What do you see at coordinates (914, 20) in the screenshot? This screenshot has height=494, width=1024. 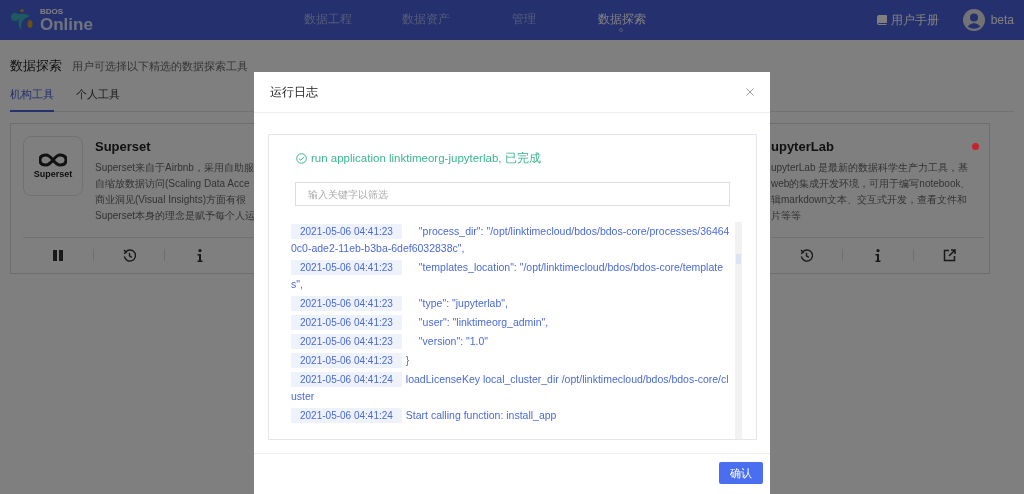 I see `user-manual-link: 用户手册` at bounding box center [914, 20].